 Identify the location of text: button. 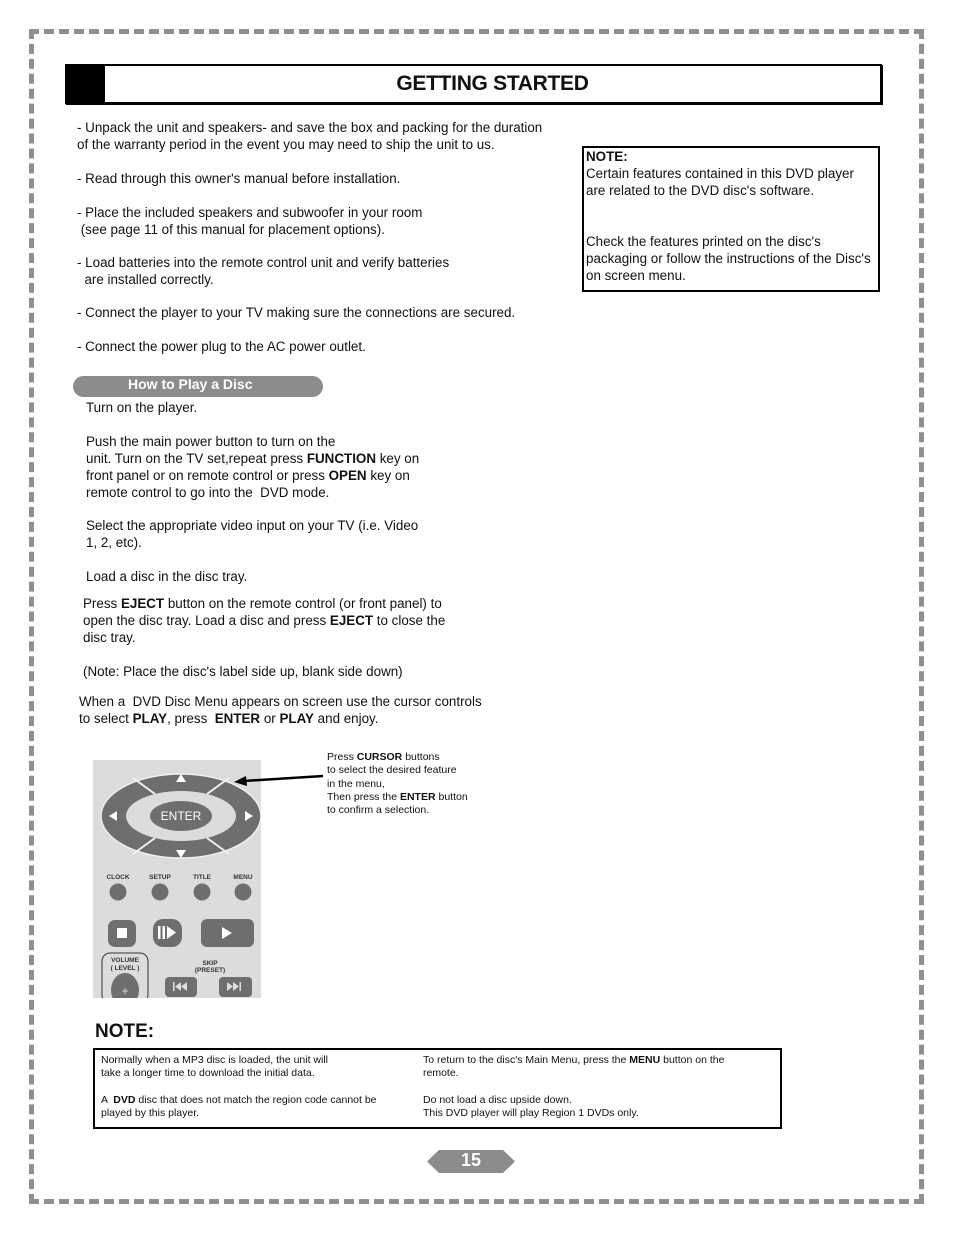
(451, 796).